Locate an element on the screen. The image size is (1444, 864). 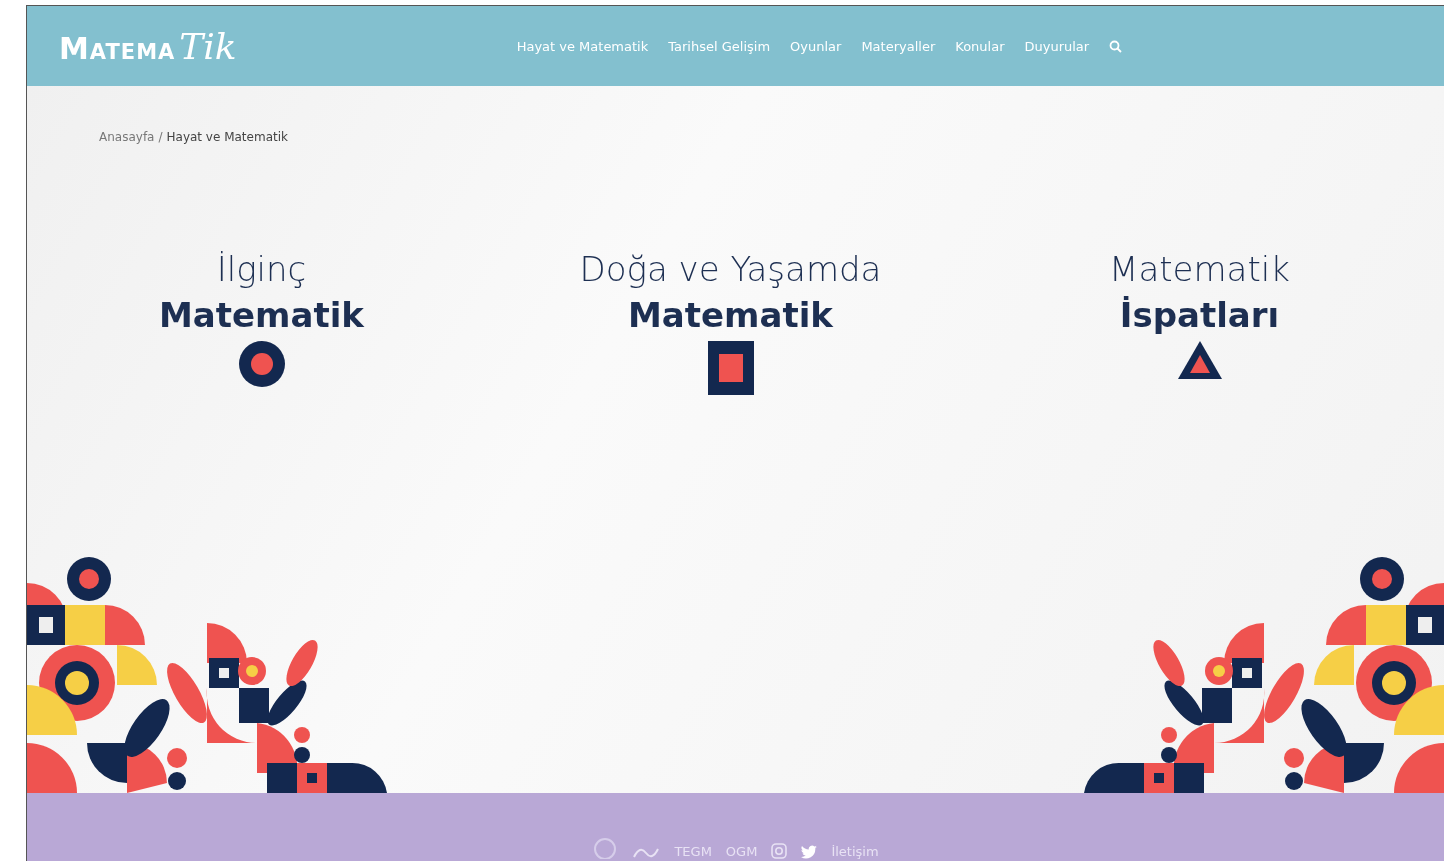
triangle-icon is located at coordinates (1199, 360).